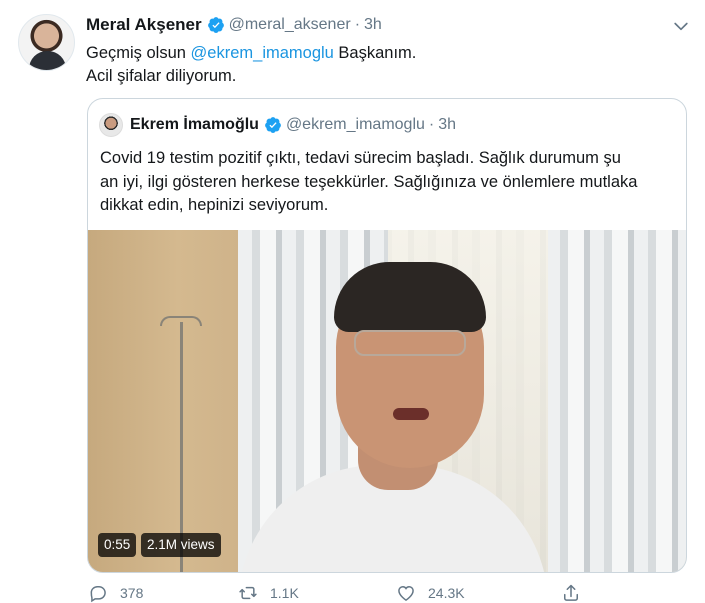 This screenshot has width=705, height=603. I want to click on chevron-down-icon, so click(681, 26).